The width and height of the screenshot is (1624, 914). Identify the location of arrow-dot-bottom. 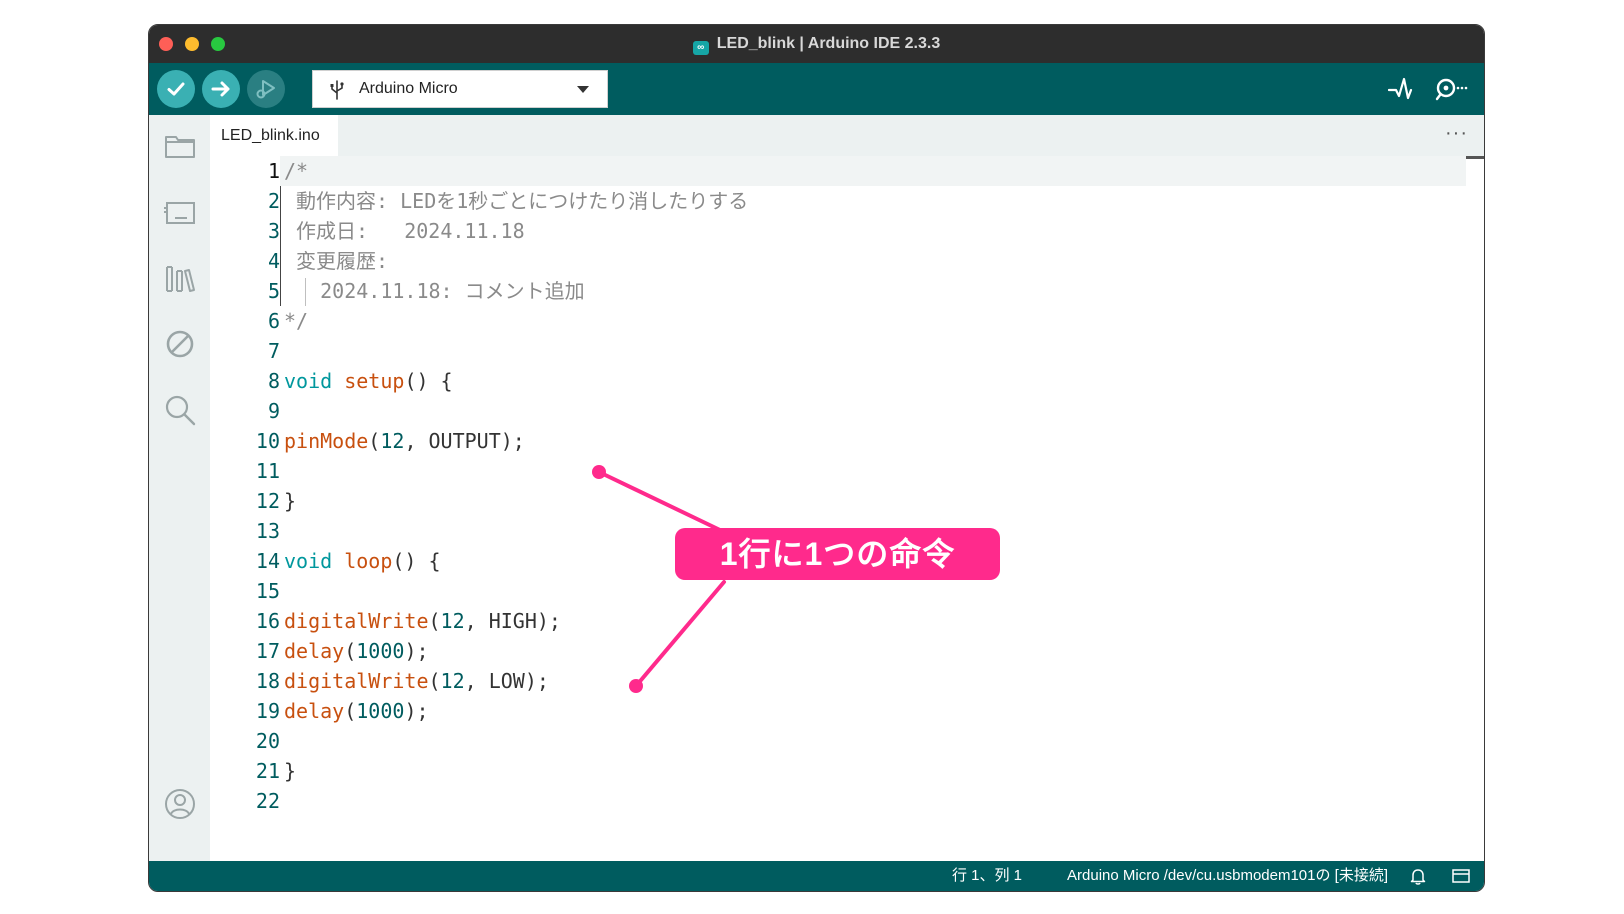
(636, 686).